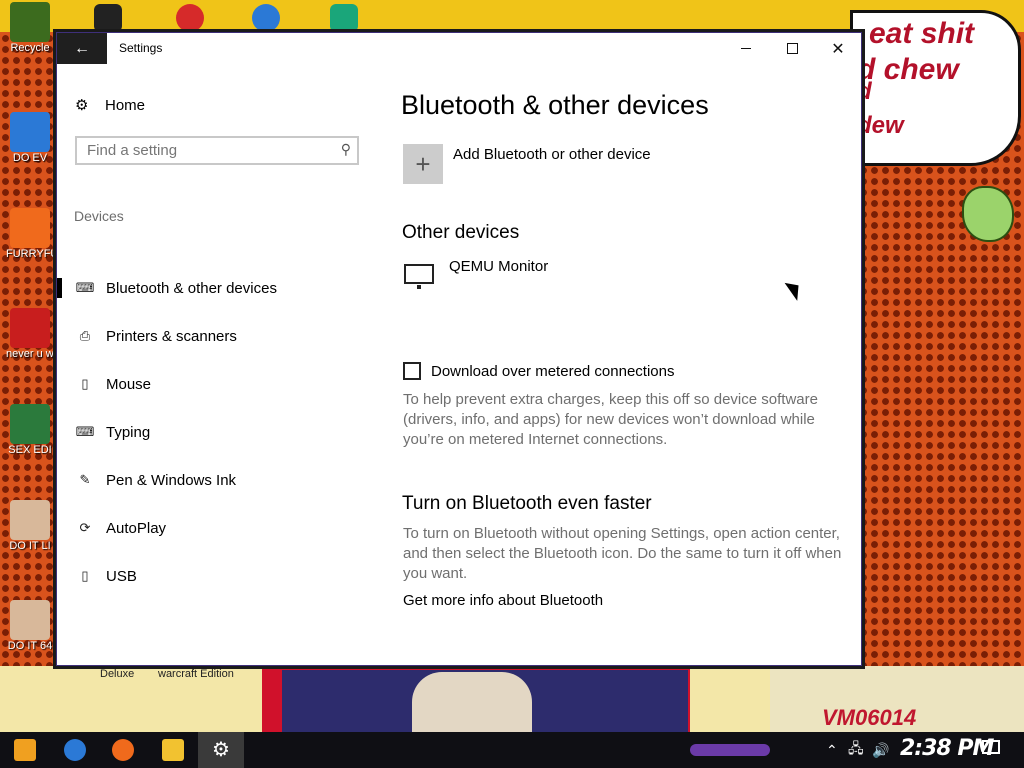  What do you see at coordinates (947, 748) in the screenshot?
I see `taskbar-clock: 2:38 PM` at bounding box center [947, 748].